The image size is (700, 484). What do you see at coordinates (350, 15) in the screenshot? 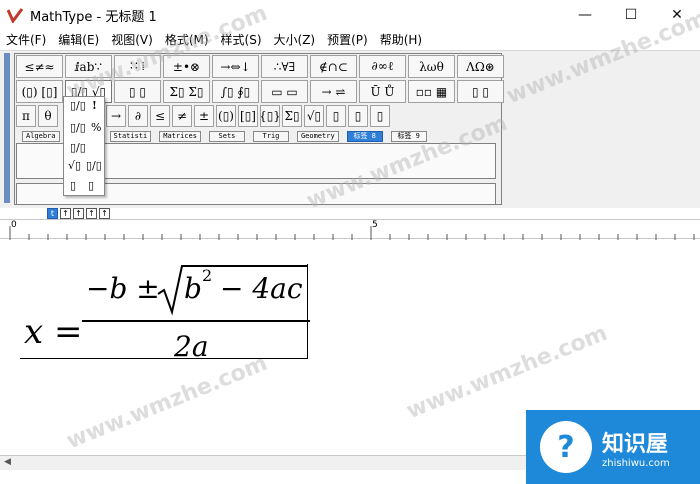
I see `title-bar: MathType - 无标题 1 — ☐ ✕` at bounding box center [350, 15].